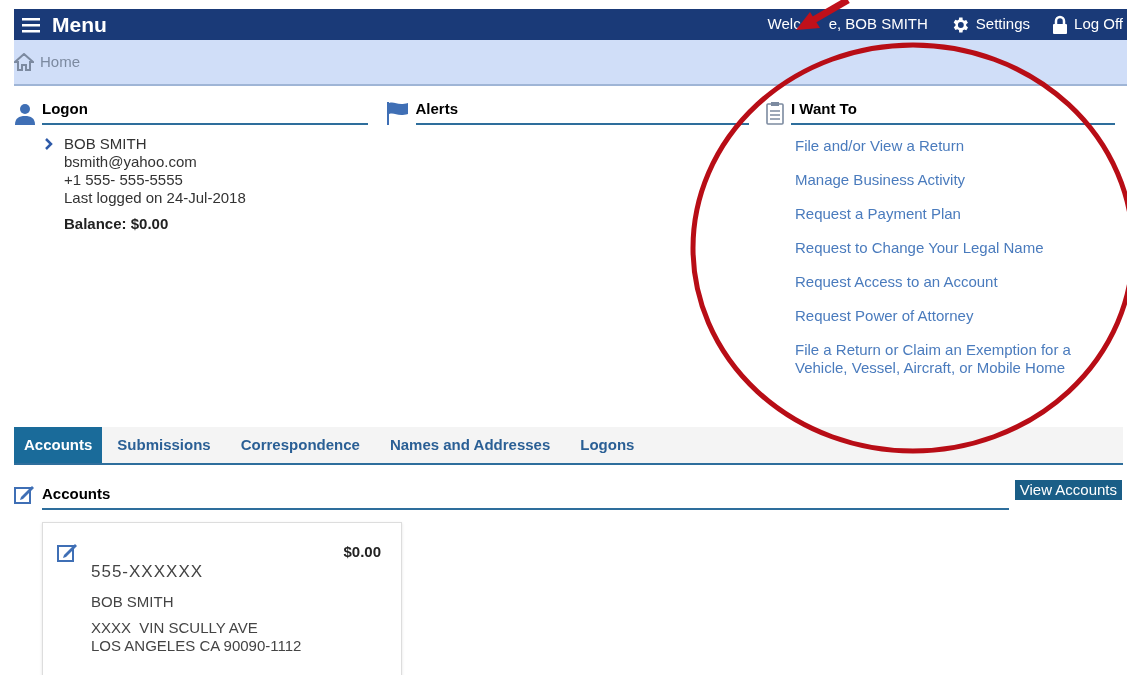 This screenshot has height=675, width=1127. I want to click on welcome-text: Welc, so click(784, 24).